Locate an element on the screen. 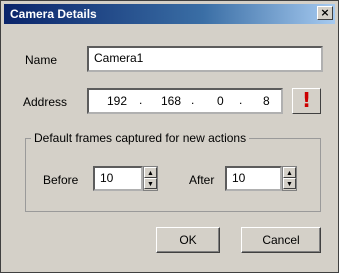 This screenshot has height=273, width=339. ip-octet-4: 8 is located at coordinates (266, 101).